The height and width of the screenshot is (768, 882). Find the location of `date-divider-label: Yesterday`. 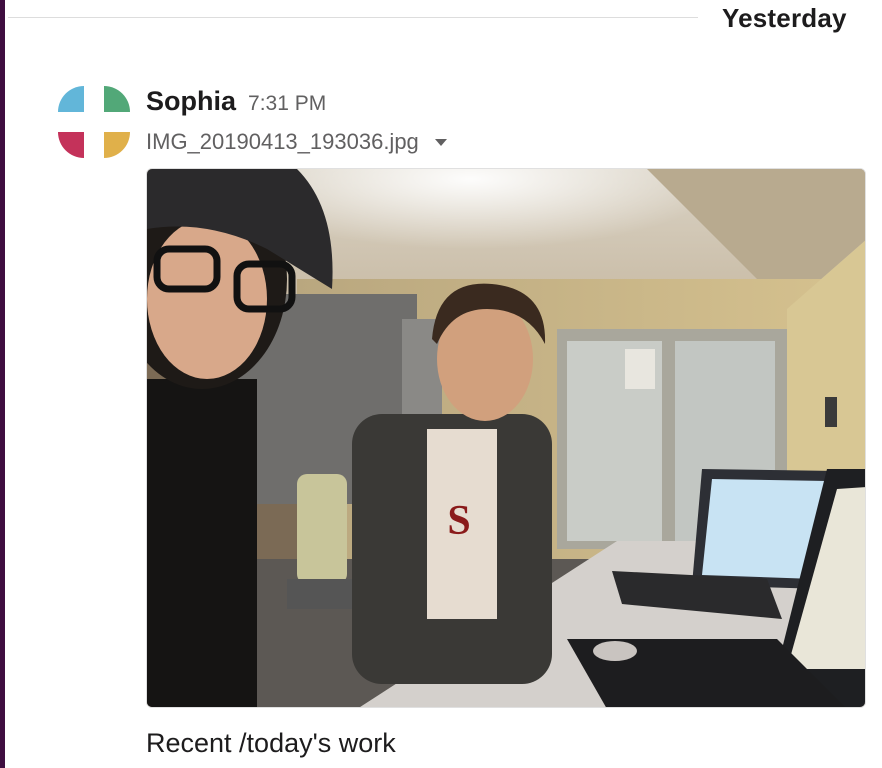

date-divider-label: Yesterday is located at coordinates (784, 18).